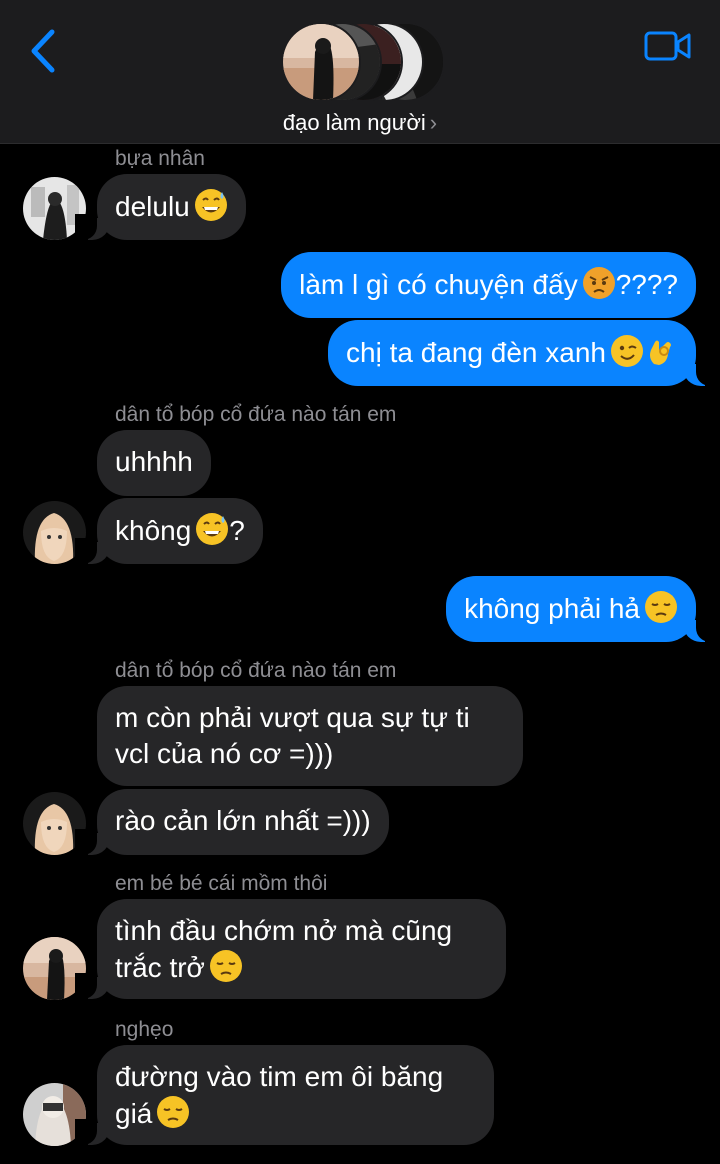 The height and width of the screenshot is (1164, 720). Describe the element at coordinates (292, 717) in the screenshot. I see `message-text-line: m còn phải vượt qua sự tự ti` at that location.